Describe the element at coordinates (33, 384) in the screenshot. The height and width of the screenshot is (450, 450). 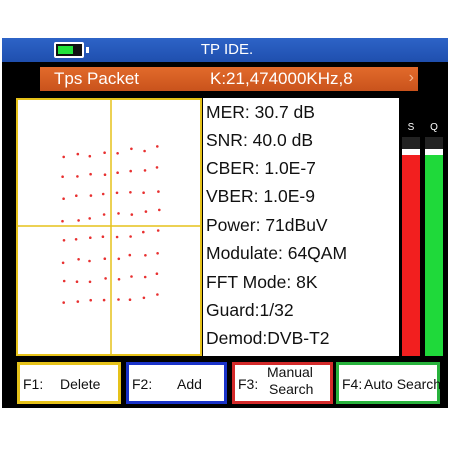
I see `f1-key-label: F1:` at that location.